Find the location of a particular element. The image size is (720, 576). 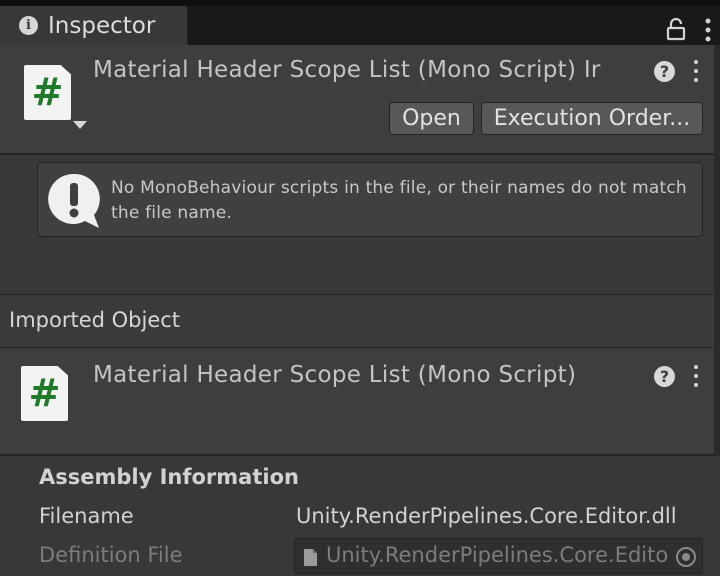

tab-menu-icon is located at coordinates (708, 30).